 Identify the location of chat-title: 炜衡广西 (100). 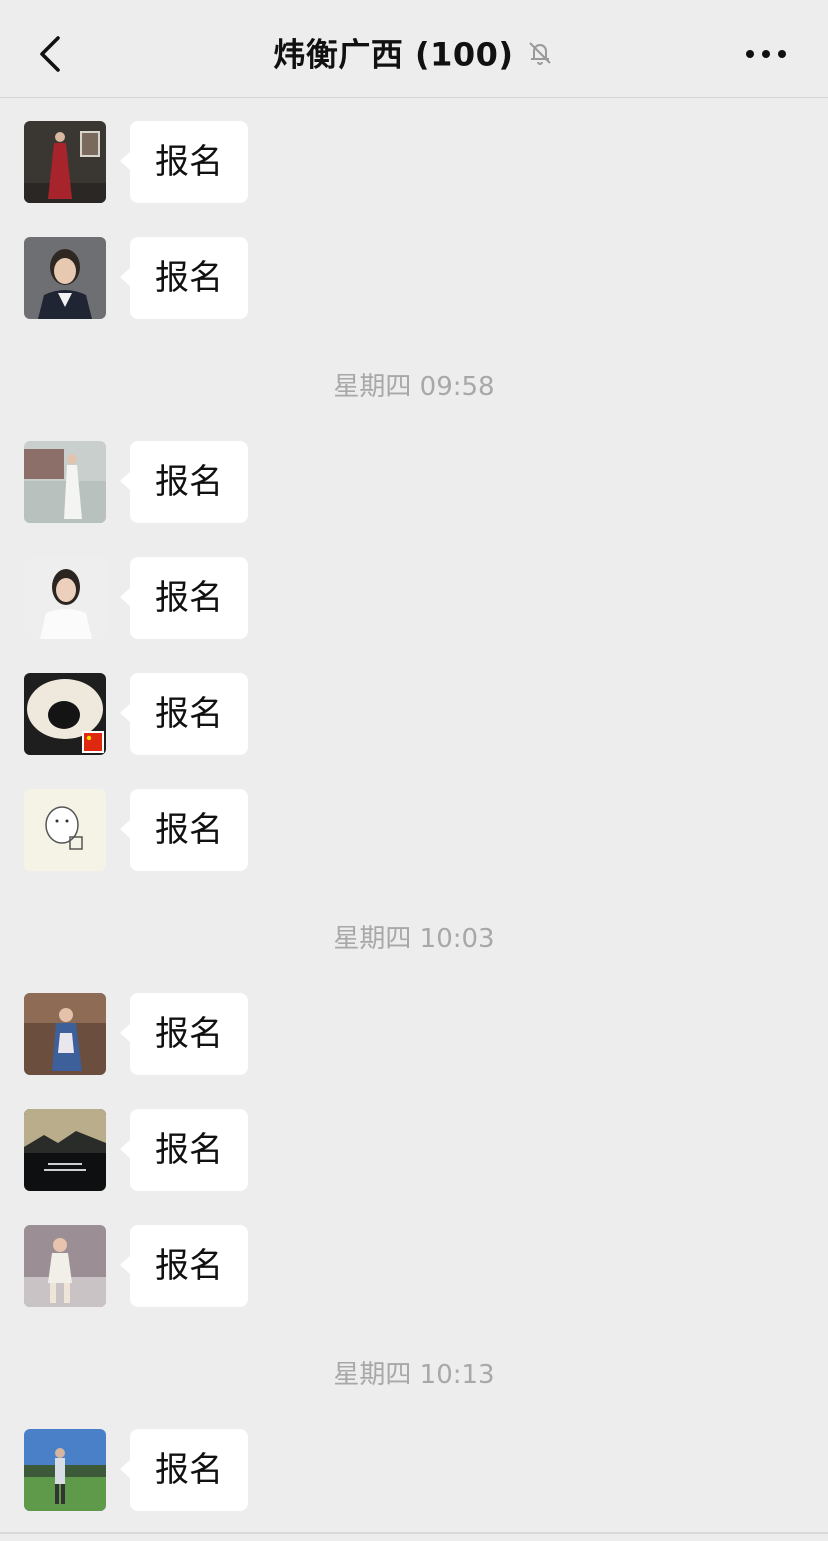
(393, 54).